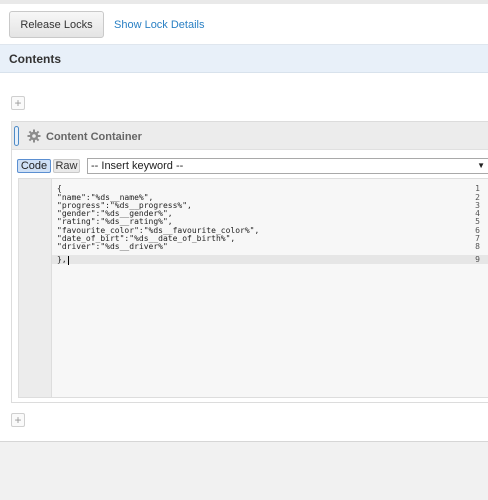  What do you see at coordinates (244, 2) in the screenshot?
I see `top-divider` at bounding box center [244, 2].